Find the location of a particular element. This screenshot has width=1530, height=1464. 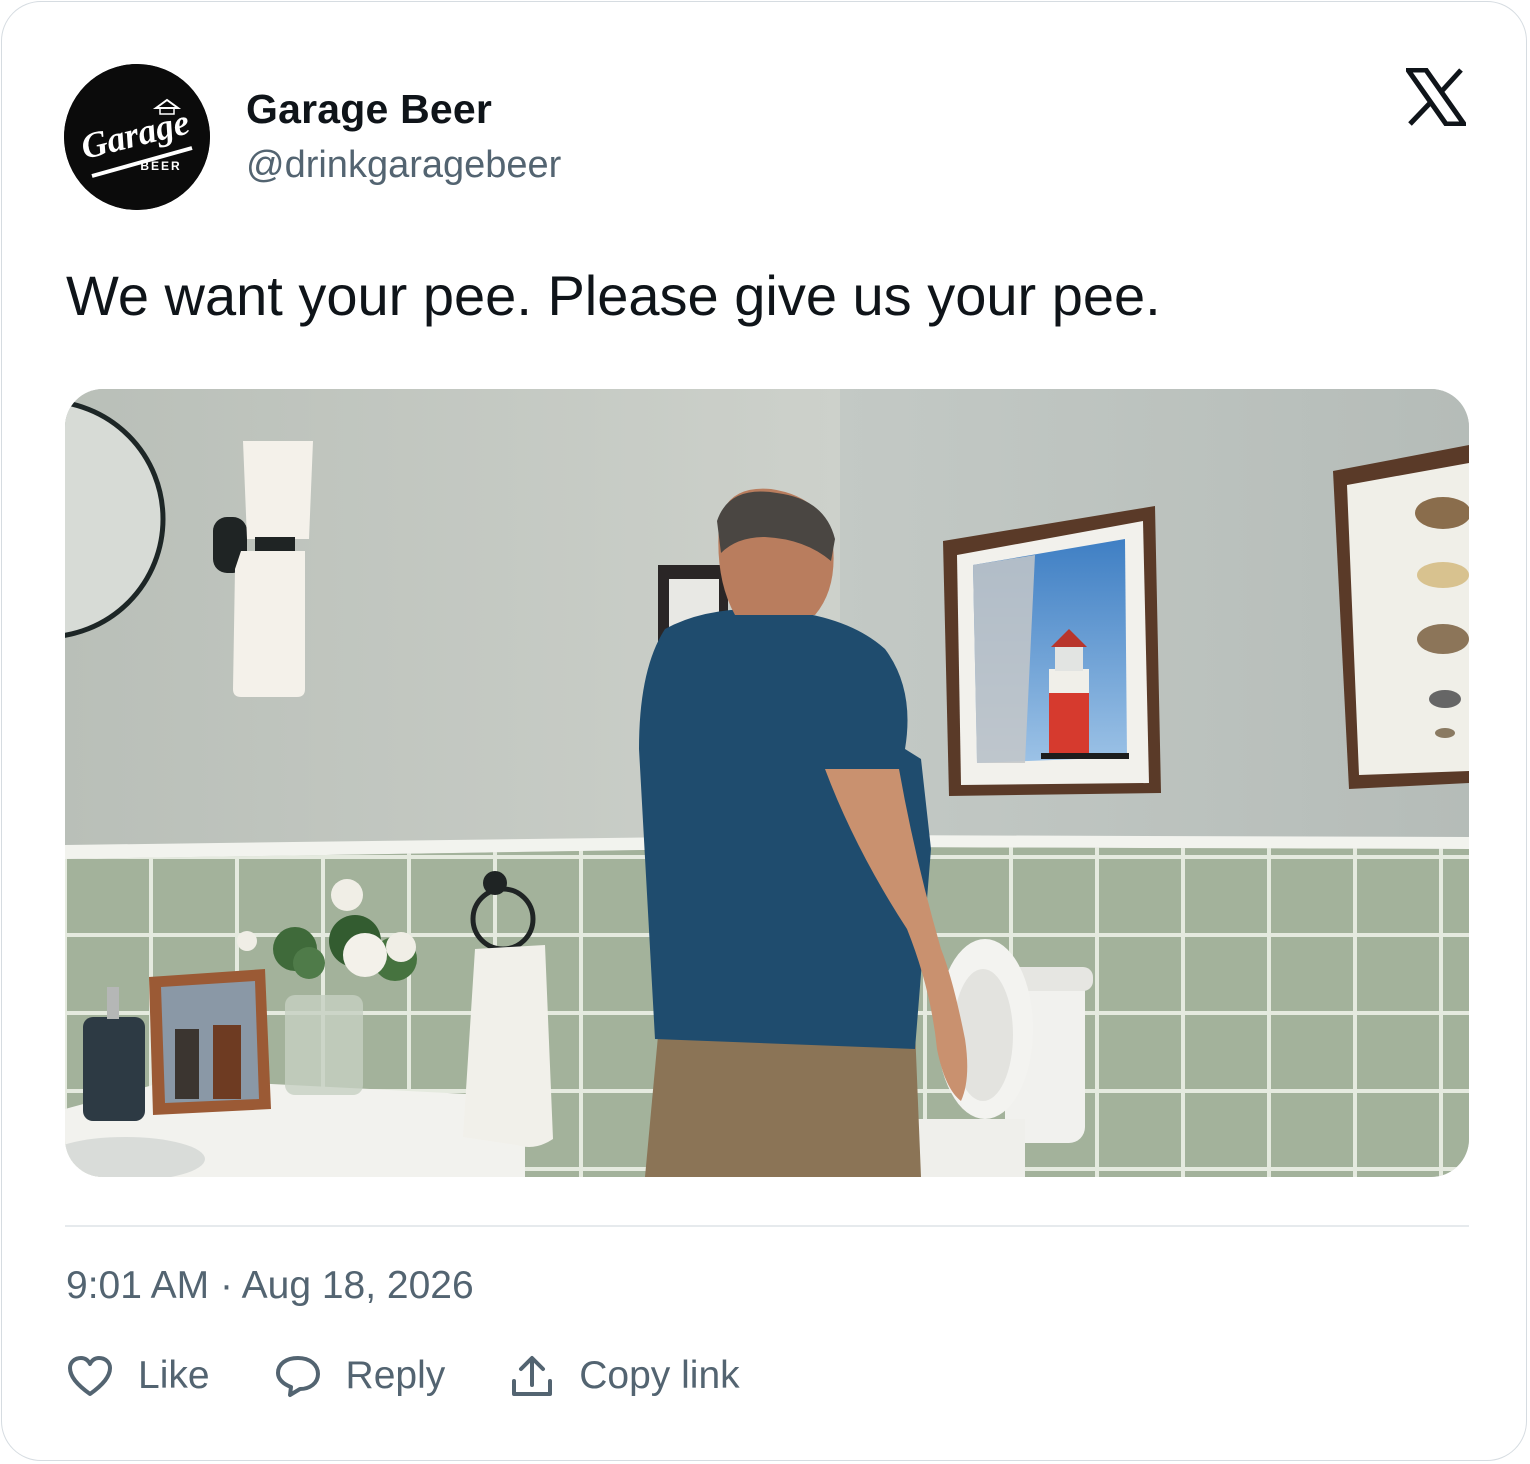

heart-icon is located at coordinates (90, 1376).